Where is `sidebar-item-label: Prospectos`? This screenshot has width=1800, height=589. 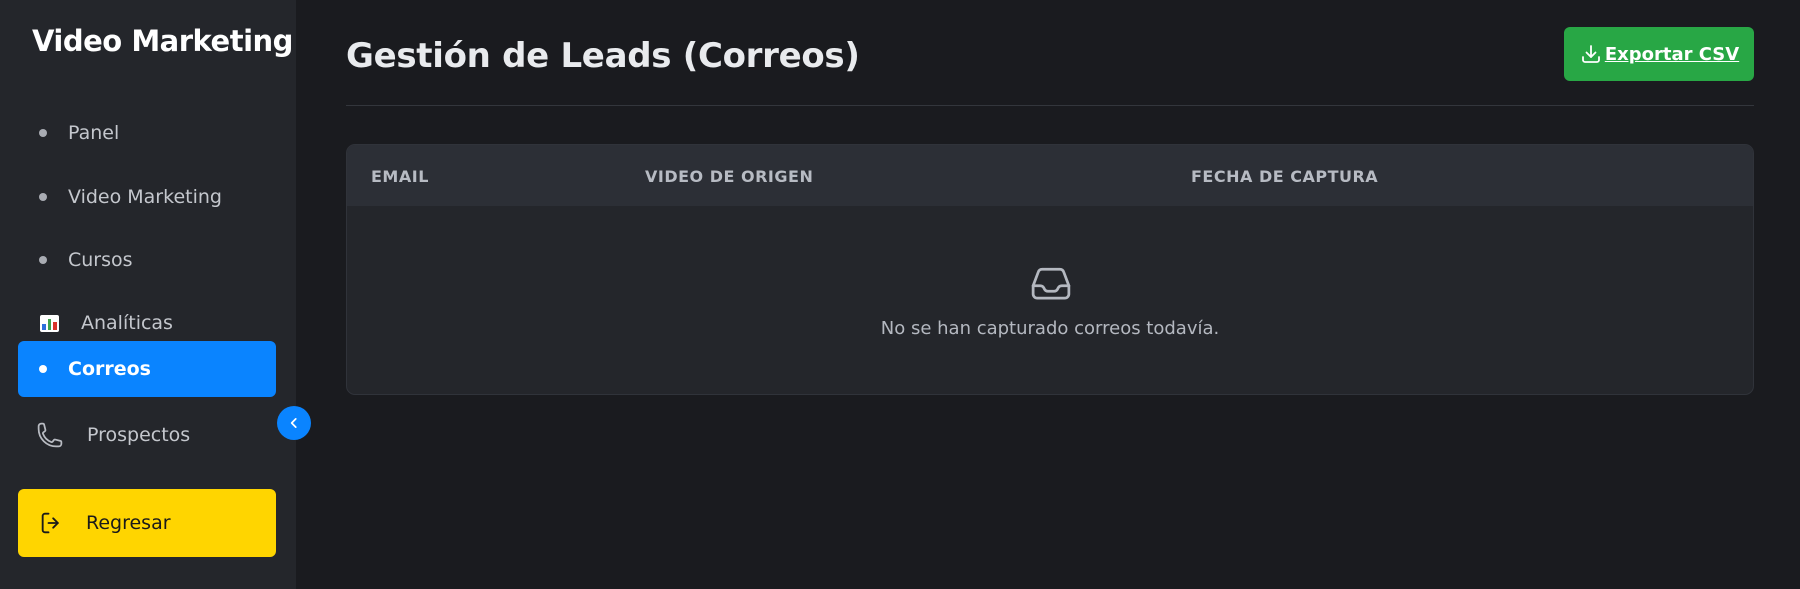 sidebar-item-label: Prospectos is located at coordinates (139, 435).